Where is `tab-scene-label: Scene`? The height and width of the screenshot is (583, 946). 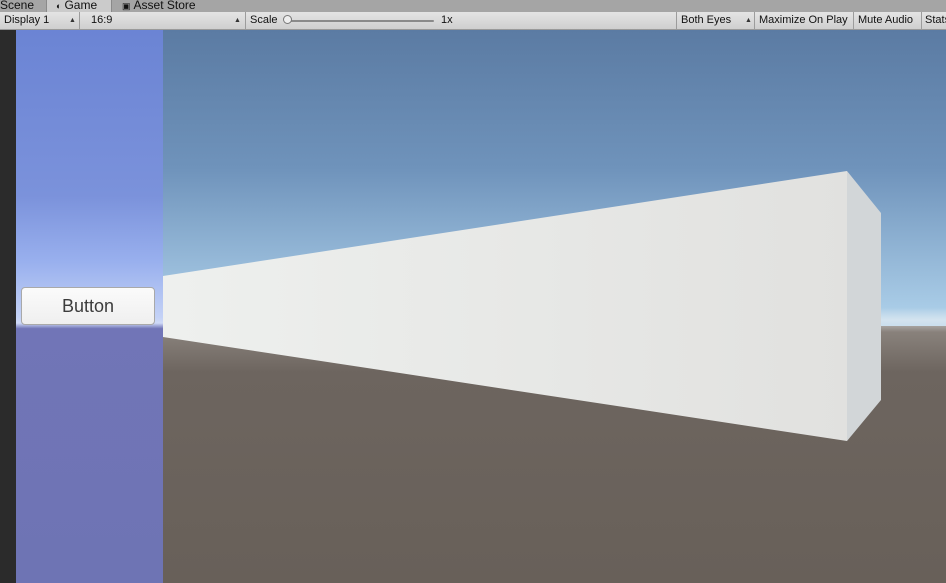 tab-scene-label: Scene is located at coordinates (17, 6).